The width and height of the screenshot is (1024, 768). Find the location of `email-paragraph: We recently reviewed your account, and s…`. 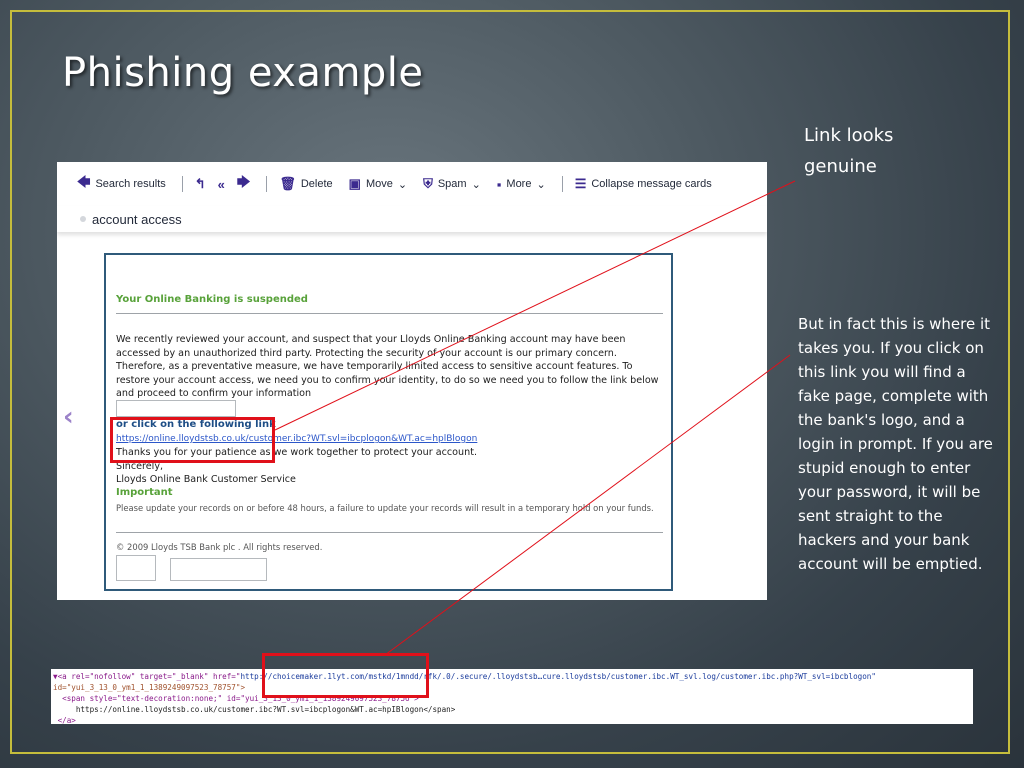

email-paragraph: We recently reviewed your account, and s… is located at coordinates (387, 367).